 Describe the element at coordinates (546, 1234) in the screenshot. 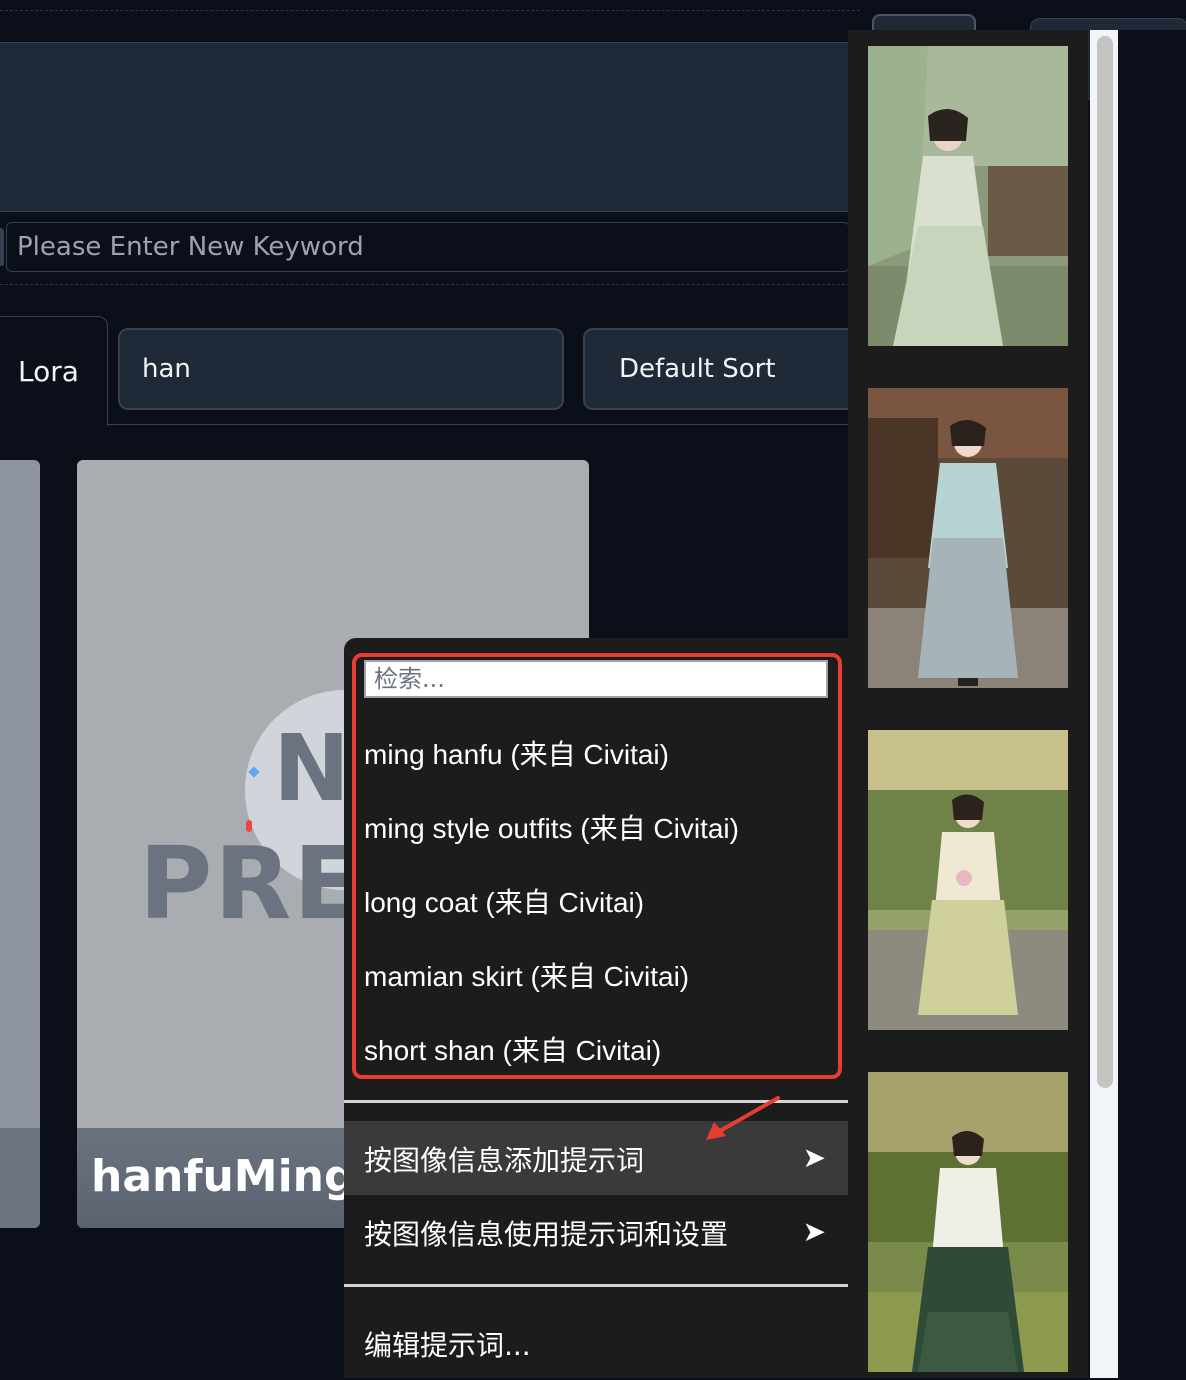

I see `menu-item-label: 按图像信息使用提示词和设置` at that location.